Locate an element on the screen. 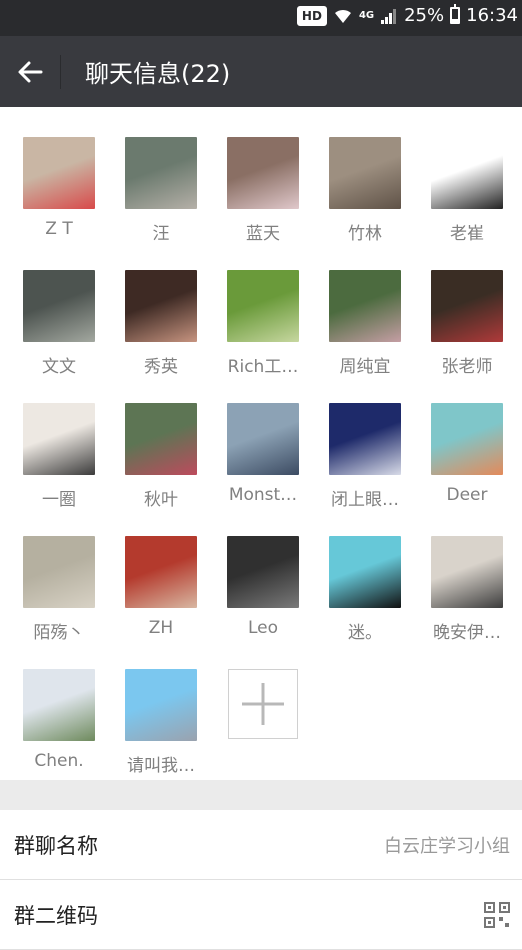  member-name: 秋叶 is located at coordinates (161, 500).